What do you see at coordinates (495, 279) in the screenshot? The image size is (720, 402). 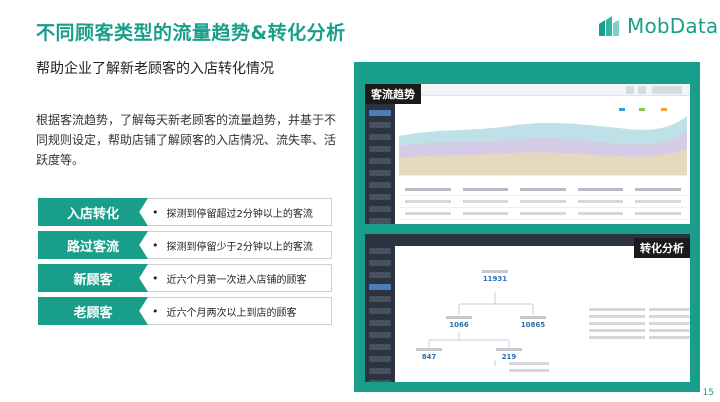 I see `funnel-value: 11931` at bounding box center [495, 279].